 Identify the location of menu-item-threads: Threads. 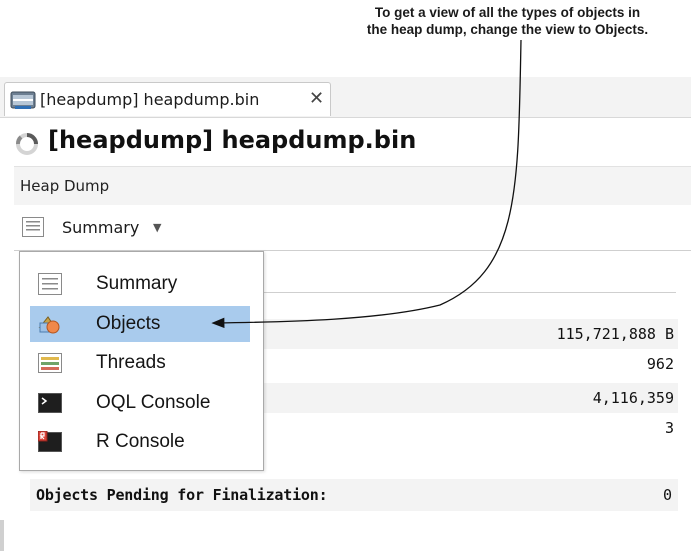
(140, 363).